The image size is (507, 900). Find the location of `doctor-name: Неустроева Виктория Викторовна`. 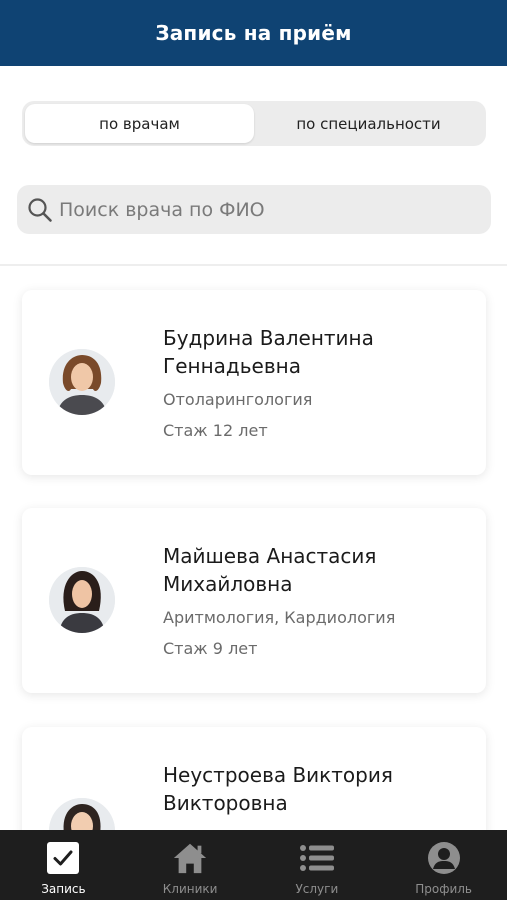

doctor-name: Неустроева Виктория Викторовна is located at coordinates (278, 789).